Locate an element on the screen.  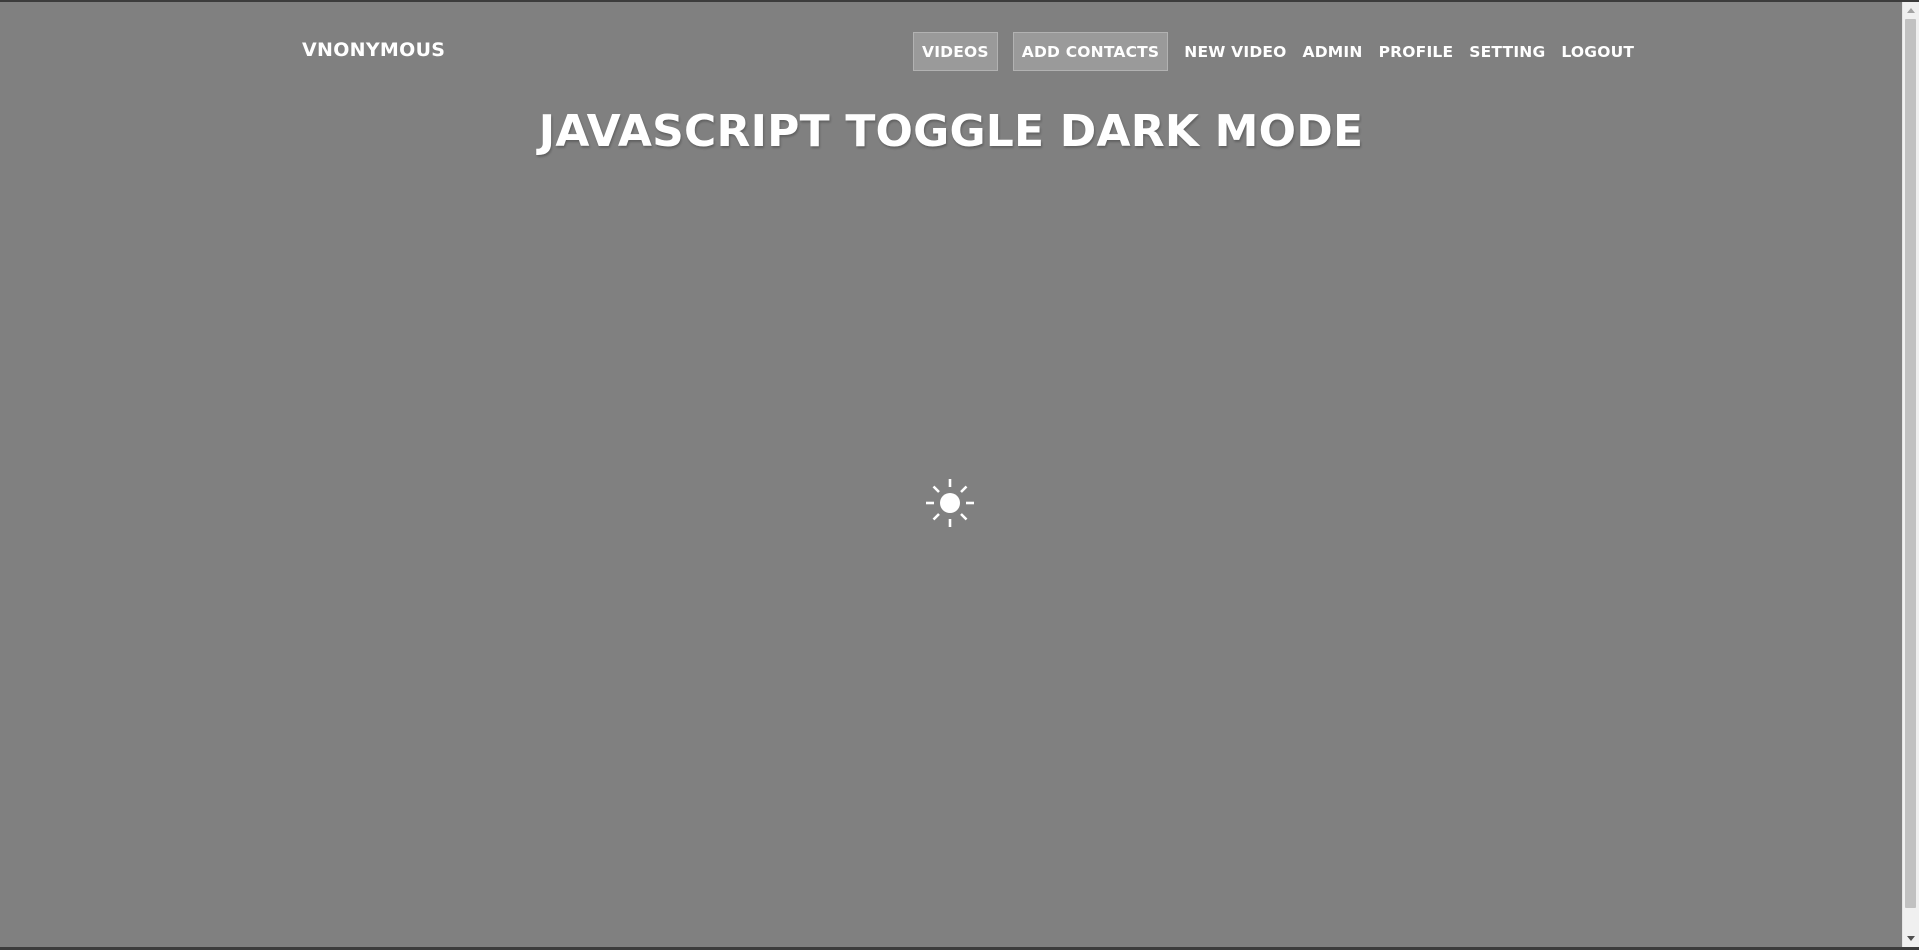
page-title: JAVASCRIPT TOGGLE DARK MODE is located at coordinates (951, 131).